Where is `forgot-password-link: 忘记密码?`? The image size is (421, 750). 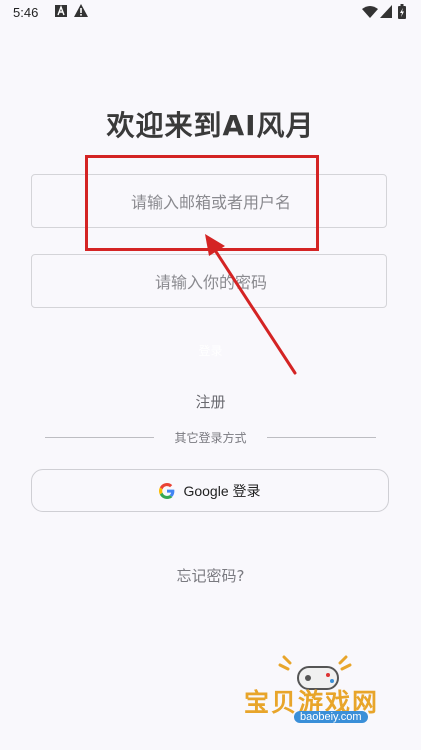
forgot-password-link: 忘记密码? is located at coordinates (210, 575).